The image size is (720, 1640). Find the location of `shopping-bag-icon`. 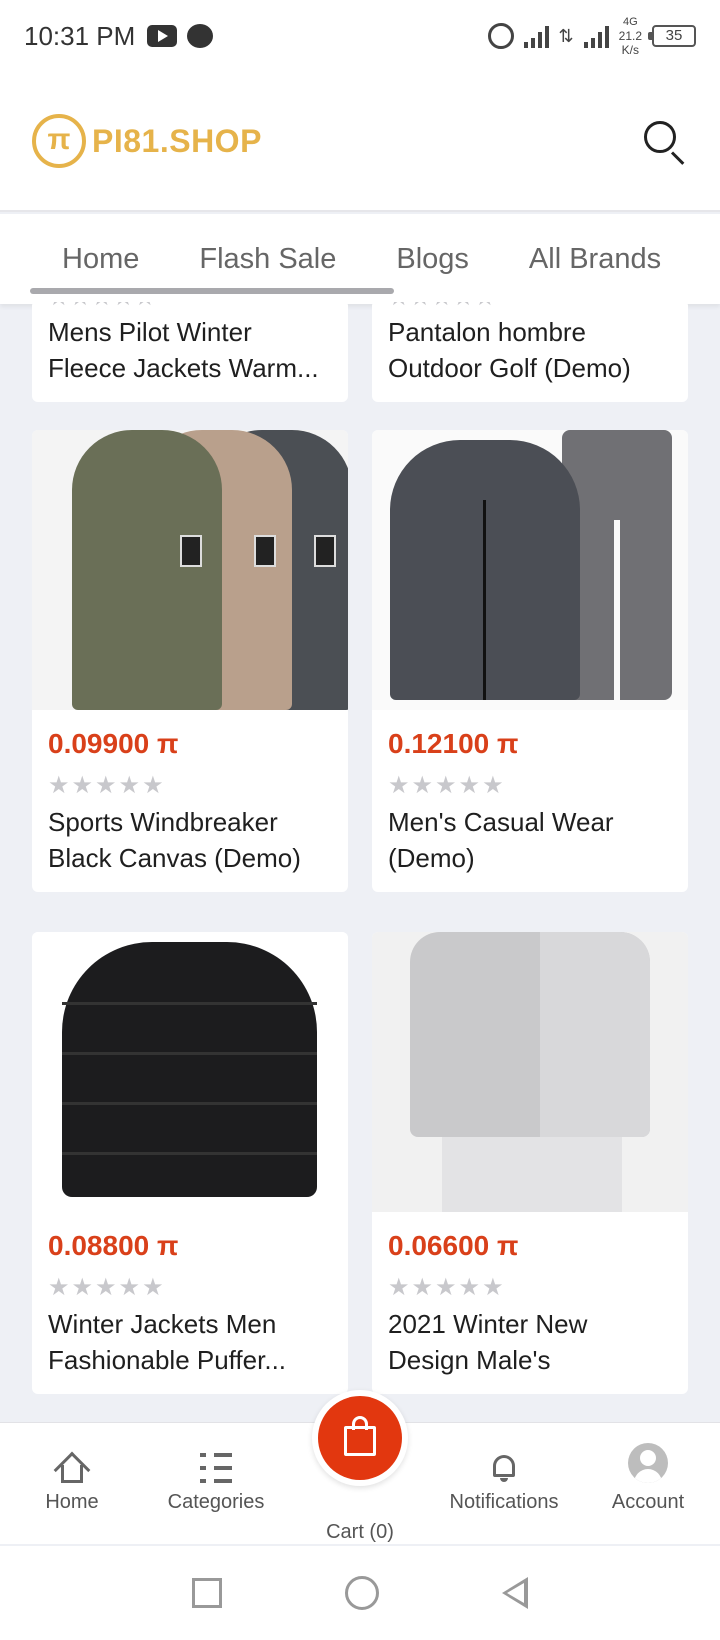

shopping-bag-icon is located at coordinates (360, 1438).